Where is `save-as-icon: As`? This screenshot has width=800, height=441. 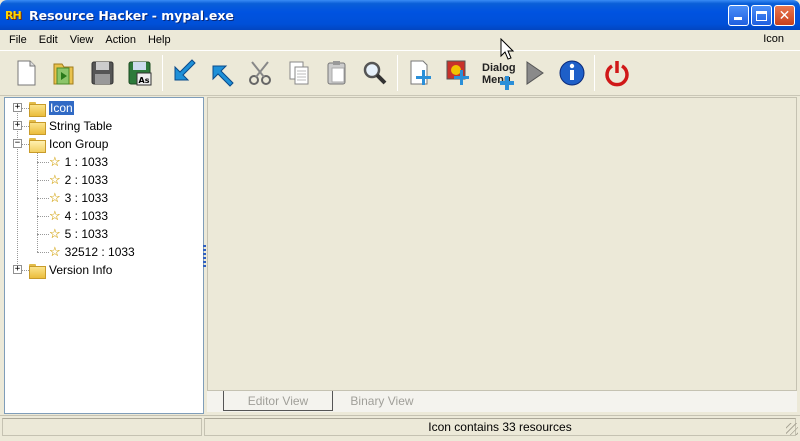
save-as-icon: As is located at coordinates (140, 73).